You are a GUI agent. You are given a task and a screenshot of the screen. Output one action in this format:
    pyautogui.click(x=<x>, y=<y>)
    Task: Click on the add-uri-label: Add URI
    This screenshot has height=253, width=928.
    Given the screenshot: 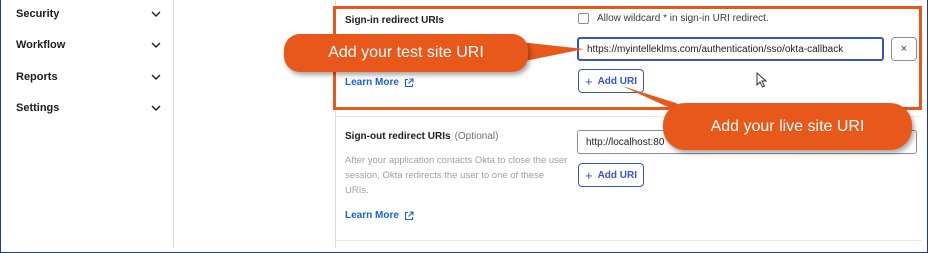 What is the action you would take?
    pyautogui.click(x=617, y=175)
    